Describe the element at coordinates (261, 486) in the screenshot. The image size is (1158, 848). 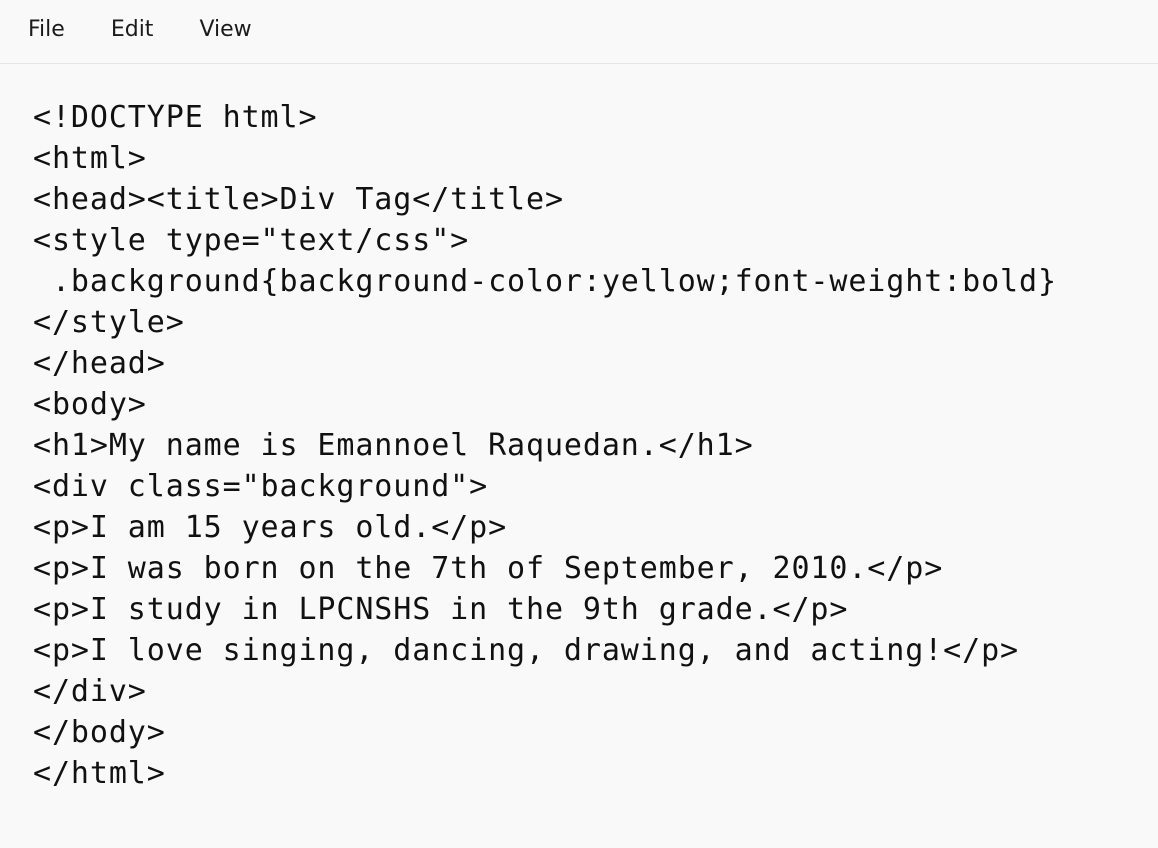
I see `code-line: <div class="background">` at that location.